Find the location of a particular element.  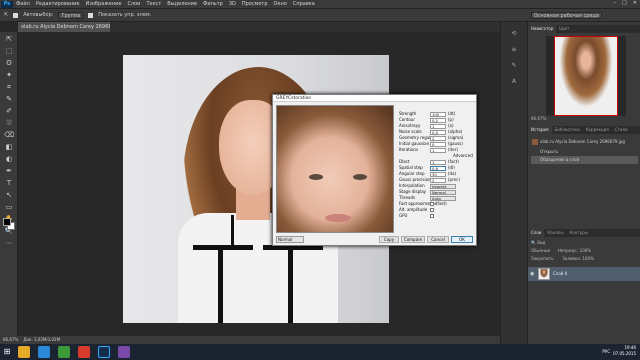

start-button: ⊞ is located at coordinates (7, 352).